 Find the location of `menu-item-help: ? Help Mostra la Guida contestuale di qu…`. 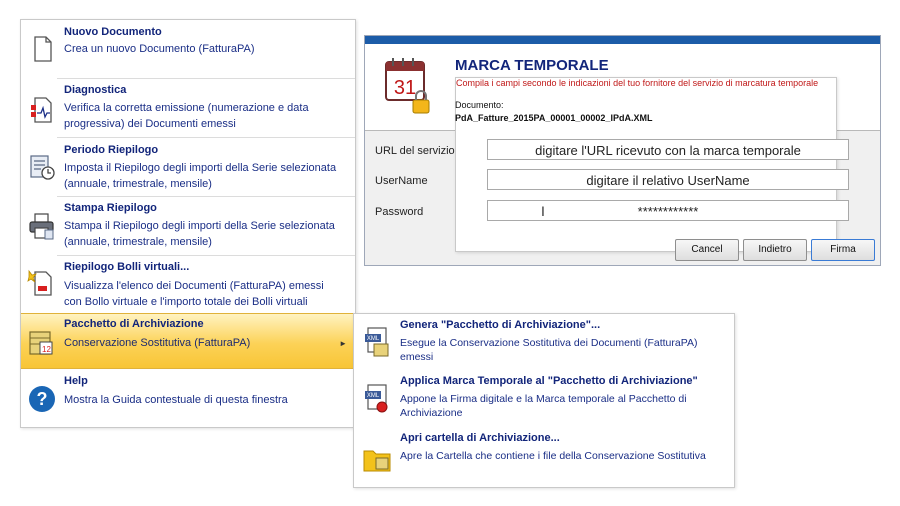

menu-item-help: ? Help Mostra la Guida contestuale di qu… is located at coordinates (188, 398).